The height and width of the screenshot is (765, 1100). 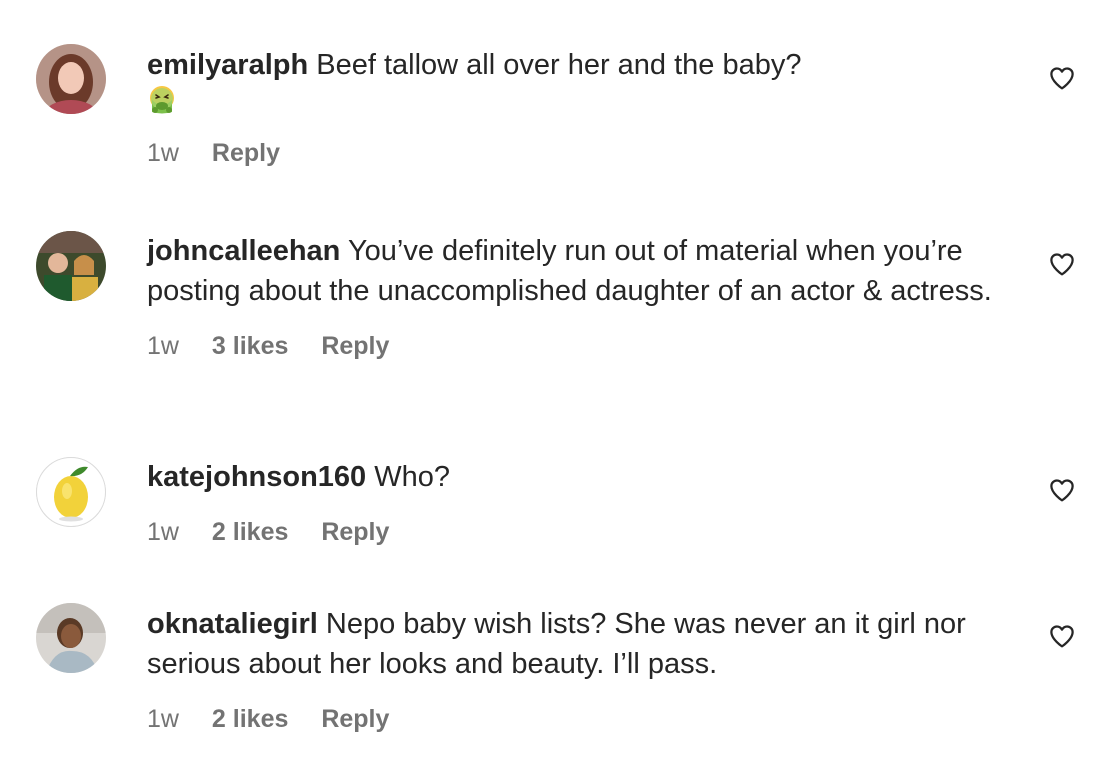 What do you see at coordinates (577, 477) in the screenshot?
I see `comment-text: katejohnson160 Who?` at bounding box center [577, 477].